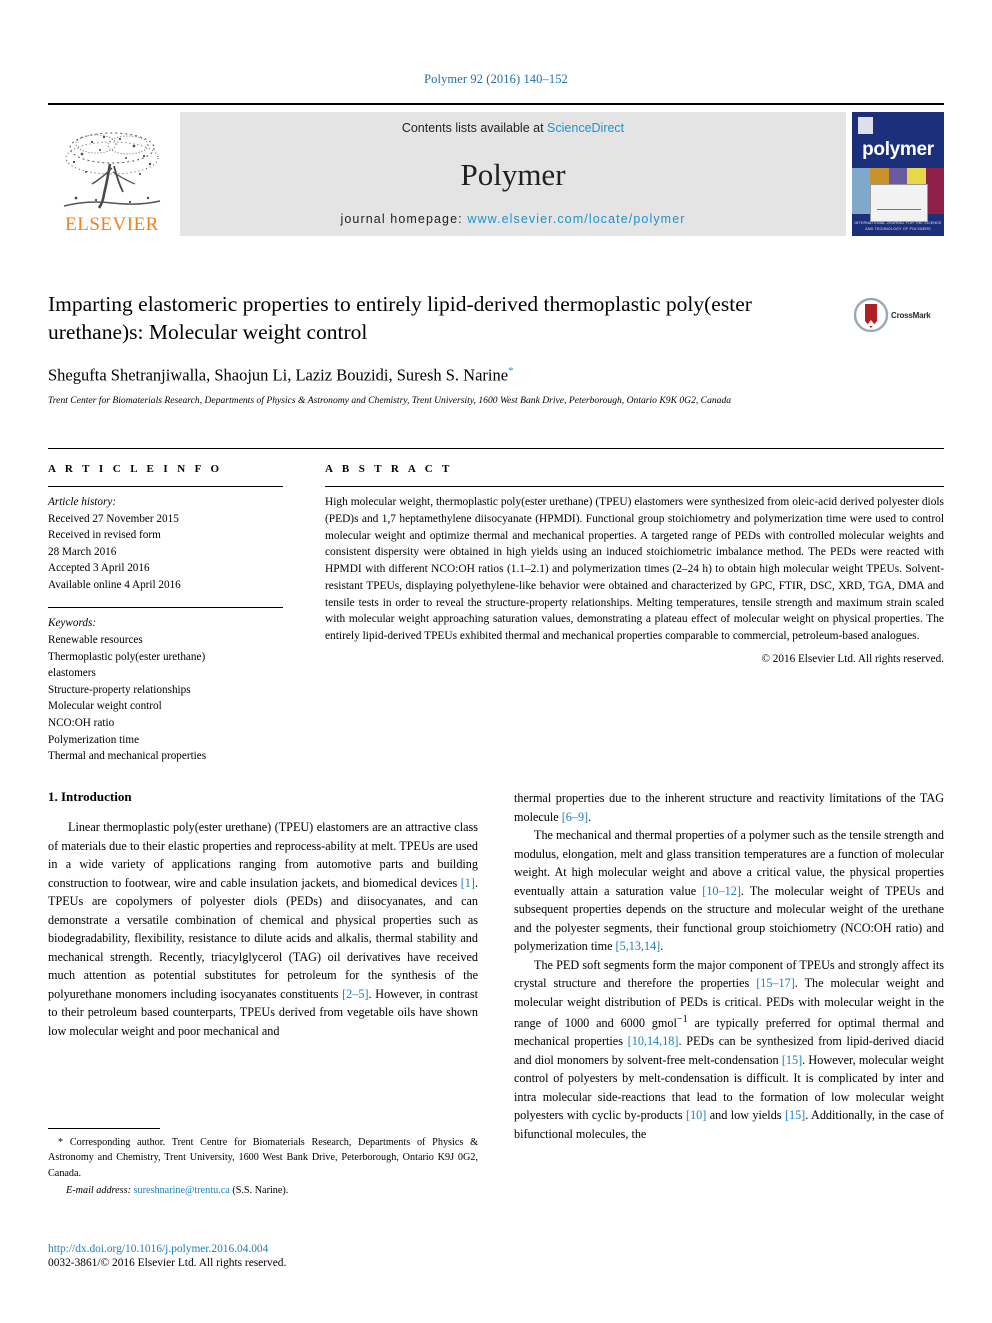 This screenshot has height=1323, width=992. I want to click on citation-ref: [15–17], so click(775, 983).